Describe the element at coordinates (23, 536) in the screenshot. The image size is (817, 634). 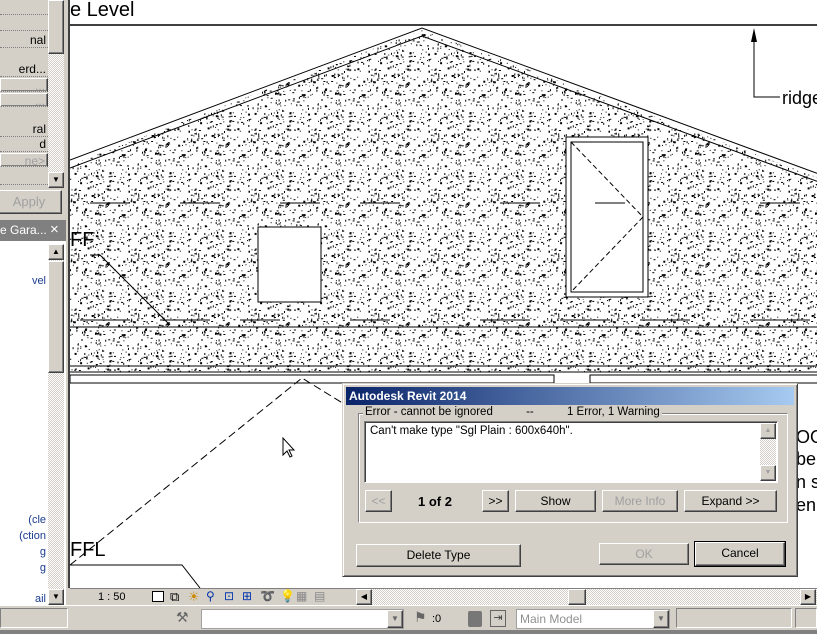
I see `tree-item: ction)` at that location.